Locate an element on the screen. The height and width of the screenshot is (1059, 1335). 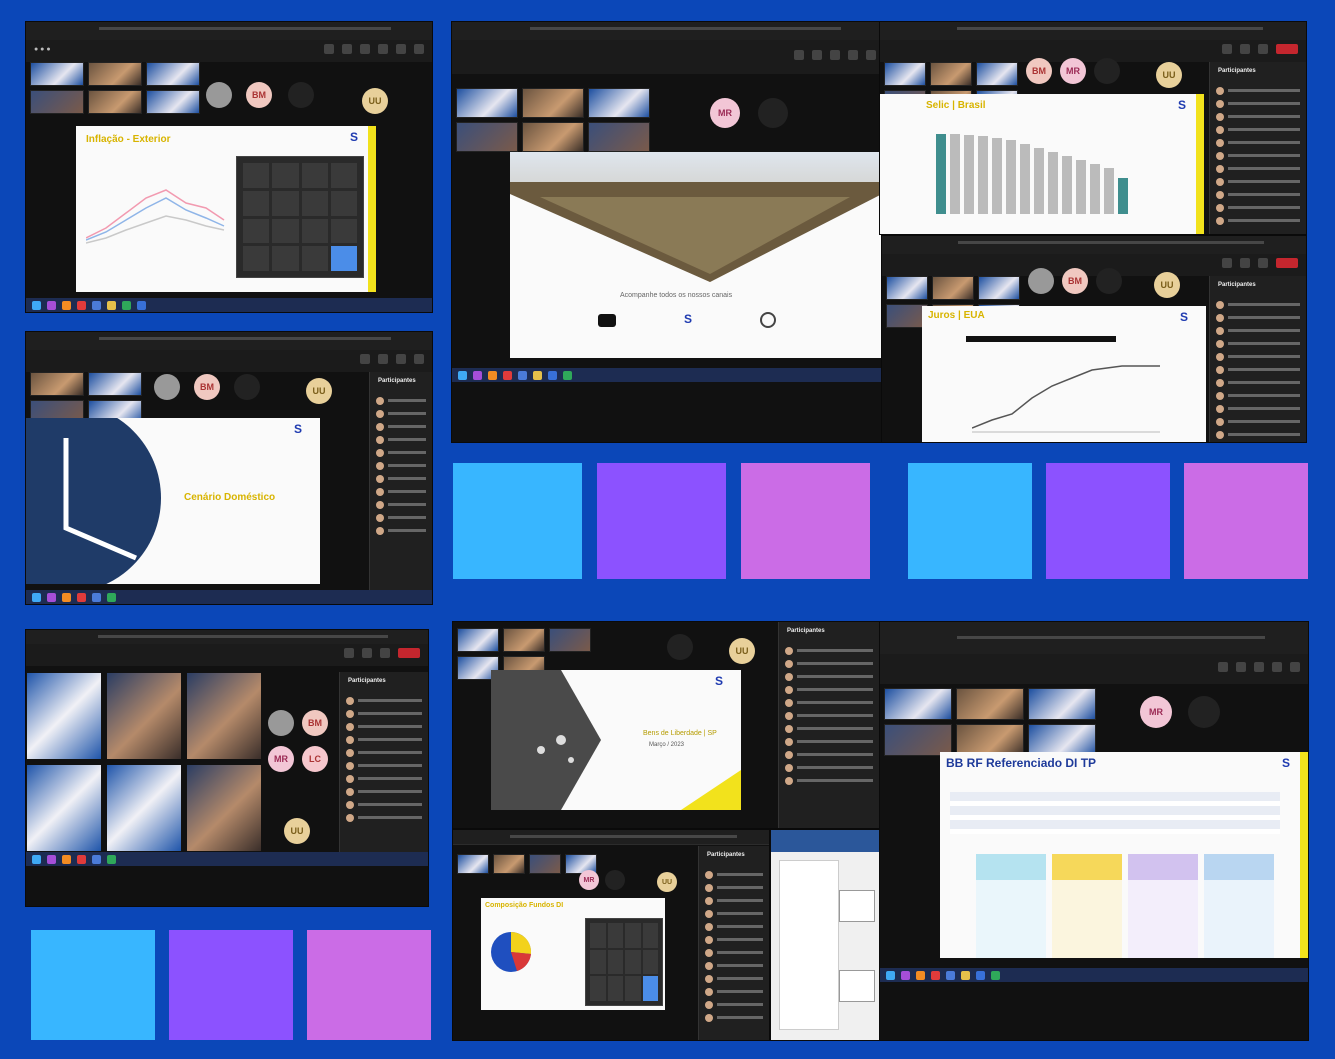
share-icon is located at coordinates (419, 49).